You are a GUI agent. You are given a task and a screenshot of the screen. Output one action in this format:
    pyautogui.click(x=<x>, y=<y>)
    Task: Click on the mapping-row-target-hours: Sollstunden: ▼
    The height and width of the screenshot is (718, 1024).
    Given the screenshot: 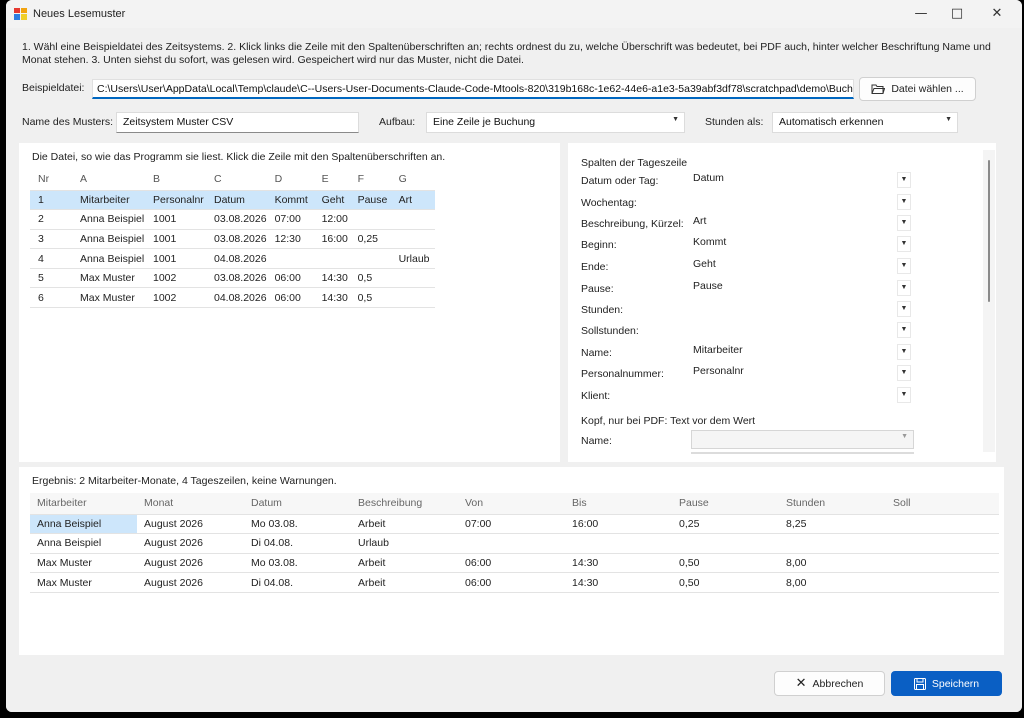 What is the action you would take?
    pyautogui.click(x=751, y=331)
    